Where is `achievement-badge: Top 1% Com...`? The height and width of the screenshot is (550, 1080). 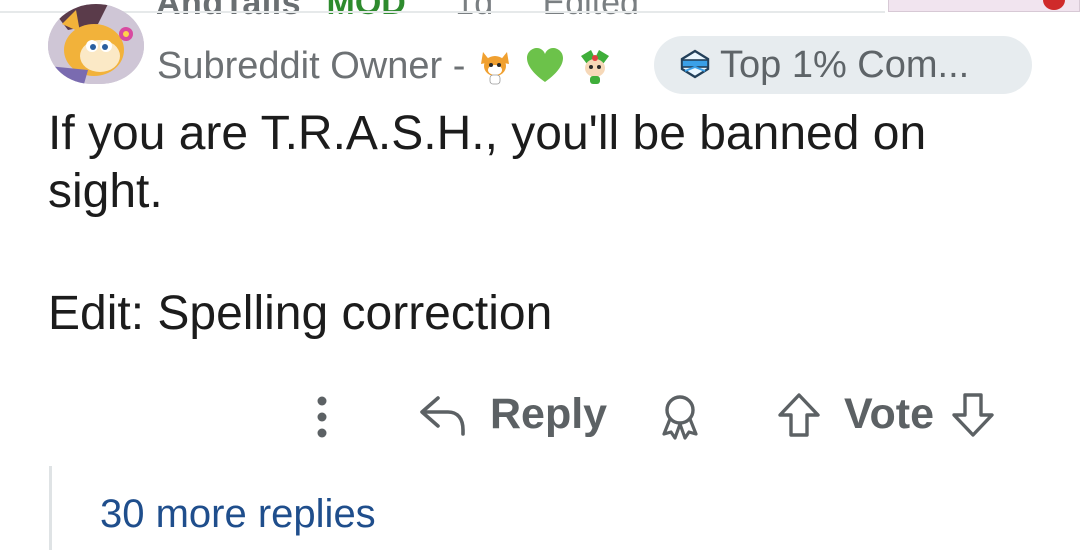 achievement-badge: Top 1% Com... is located at coordinates (843, 65).